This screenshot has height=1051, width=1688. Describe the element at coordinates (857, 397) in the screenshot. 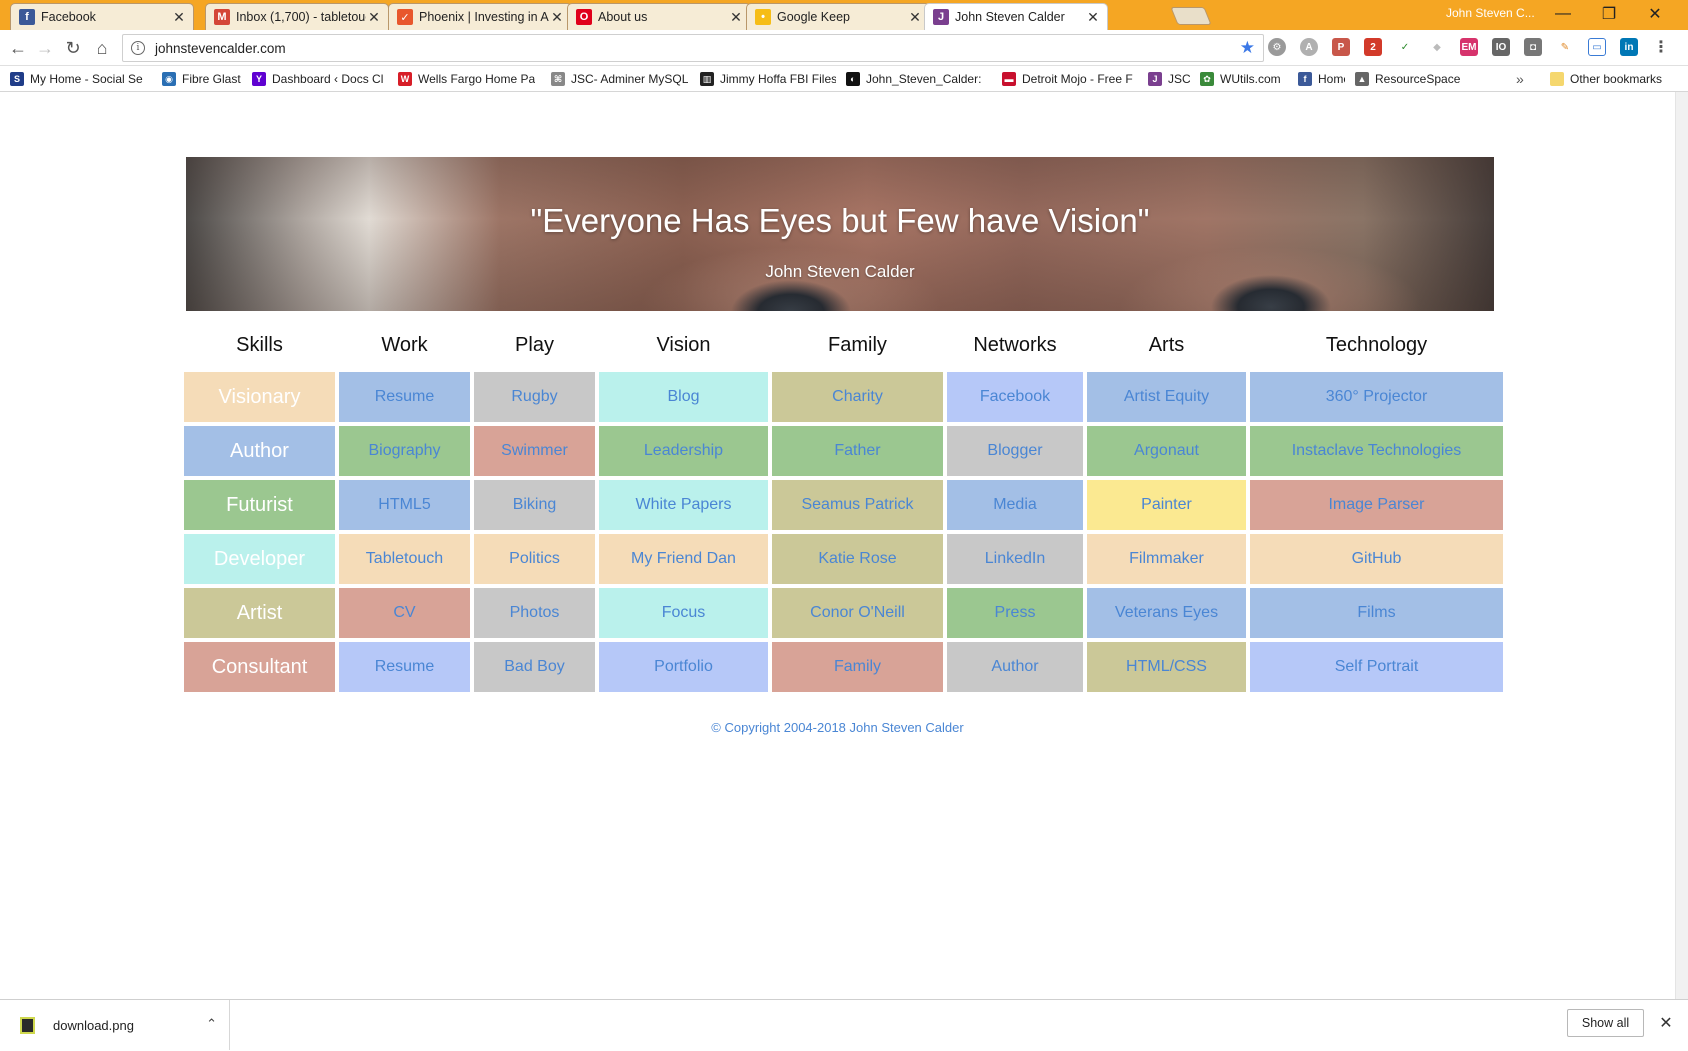

I see `link-tile-charity: Charity` at that location.